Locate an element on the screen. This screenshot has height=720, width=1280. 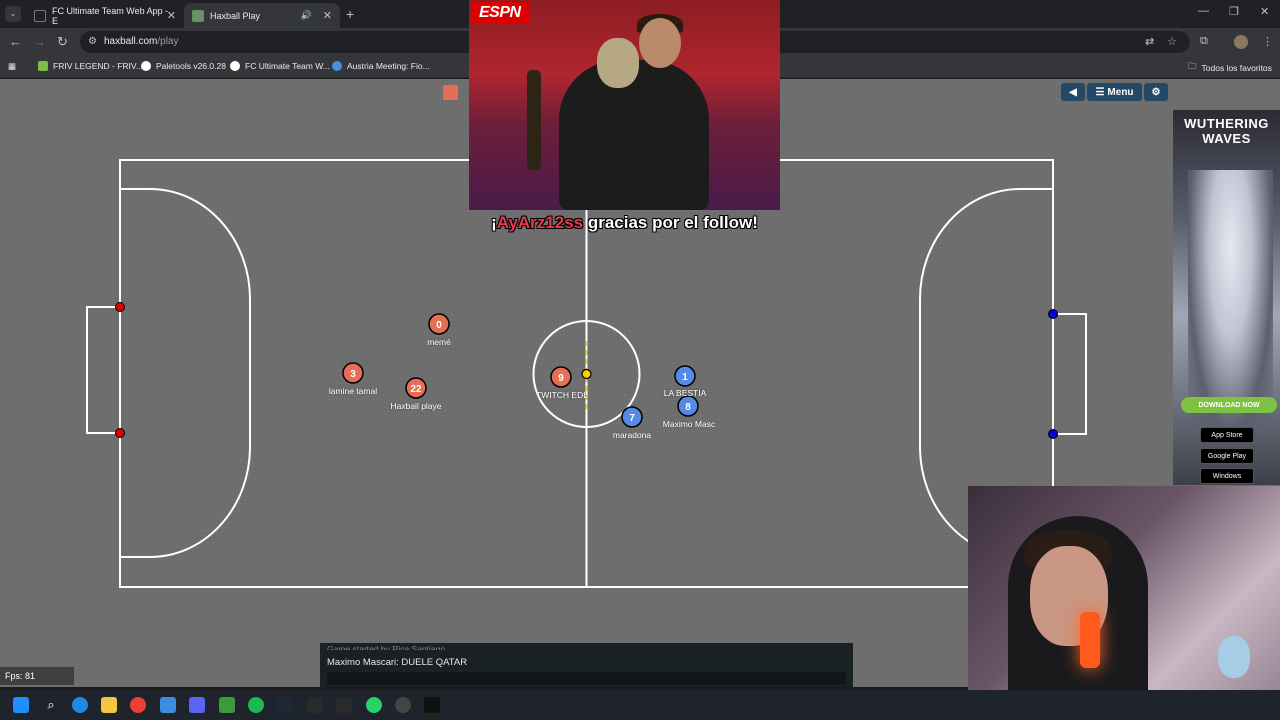
discord-icon is located at coordinates (197, 705).